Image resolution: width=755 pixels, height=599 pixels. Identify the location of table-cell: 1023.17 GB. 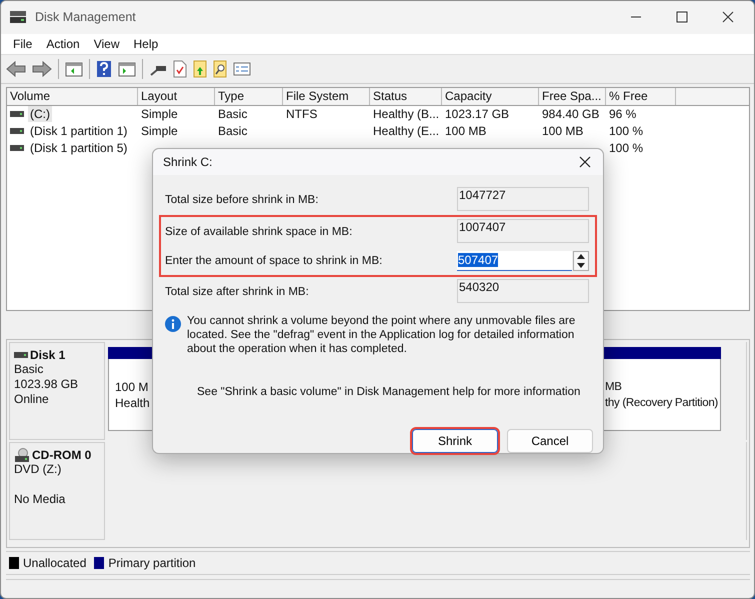
(477, 114).